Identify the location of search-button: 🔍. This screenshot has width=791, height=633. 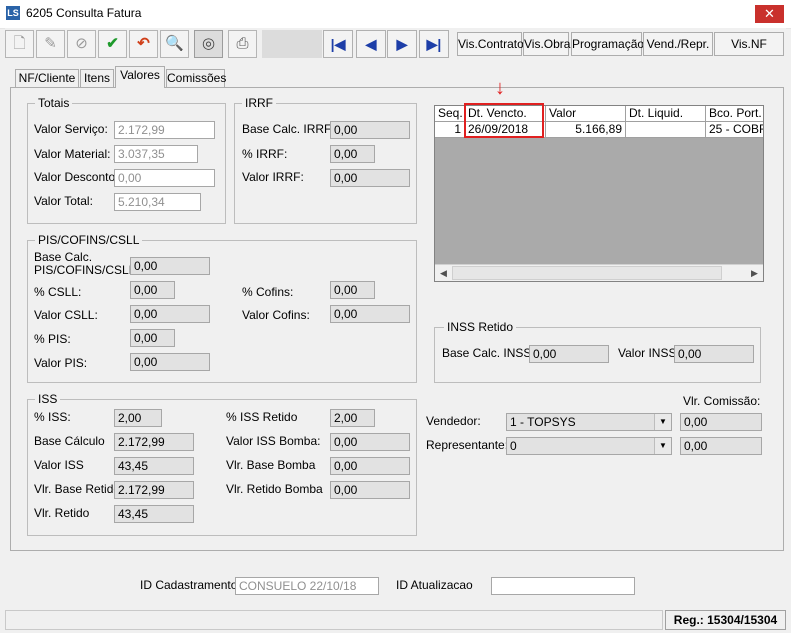
(174, 44).